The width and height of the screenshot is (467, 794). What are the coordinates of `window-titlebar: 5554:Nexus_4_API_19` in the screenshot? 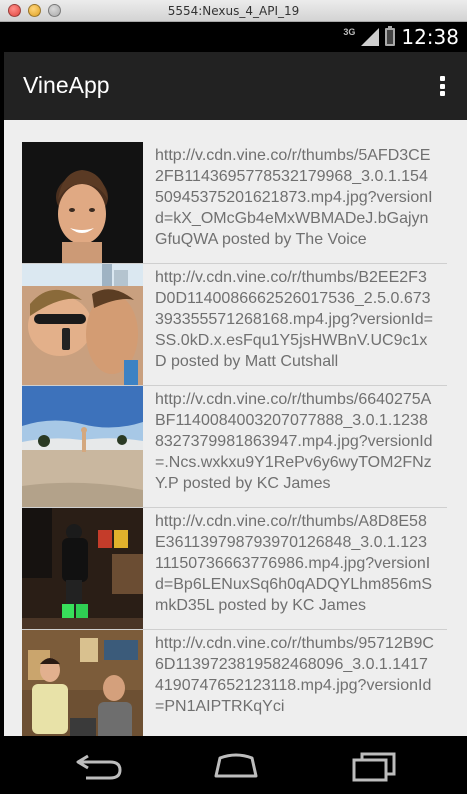 It's located at (233, 11).